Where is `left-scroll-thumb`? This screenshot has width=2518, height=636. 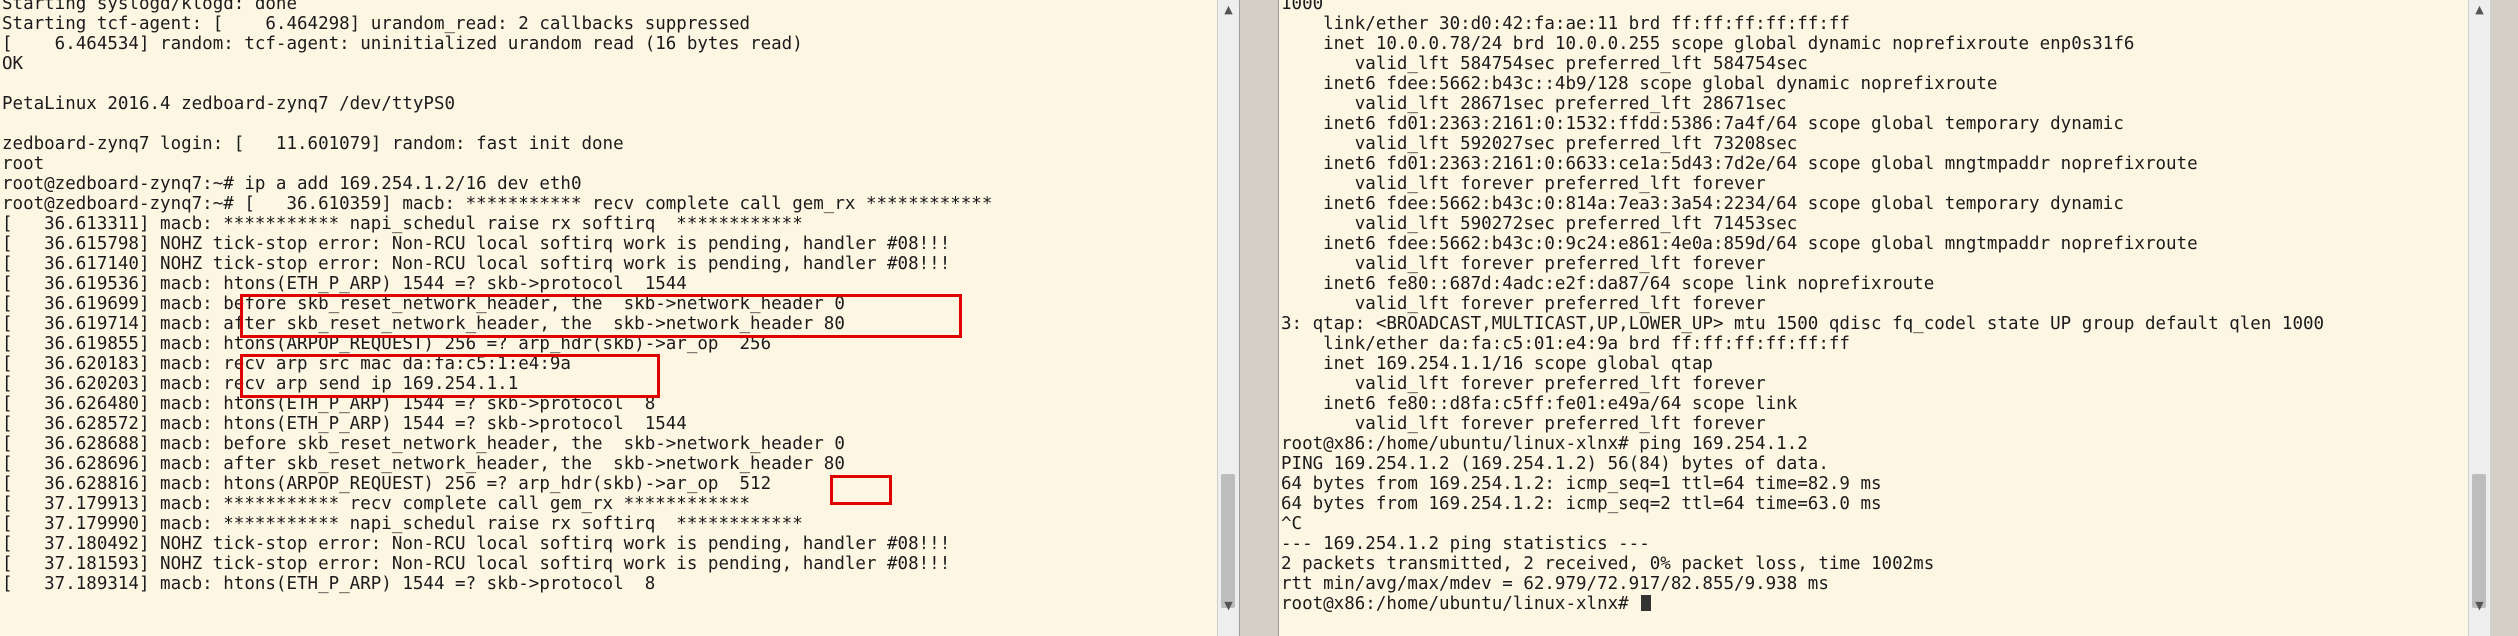
left-scroll-thumb is located at coordinates (1228, 541).